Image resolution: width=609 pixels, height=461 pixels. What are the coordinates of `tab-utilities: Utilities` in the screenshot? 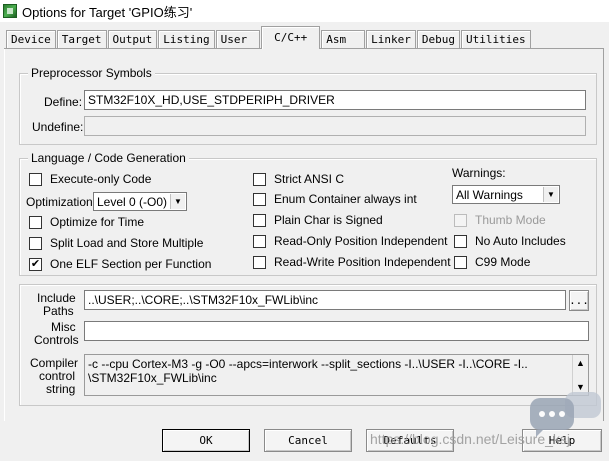 It's located at (495, 39).